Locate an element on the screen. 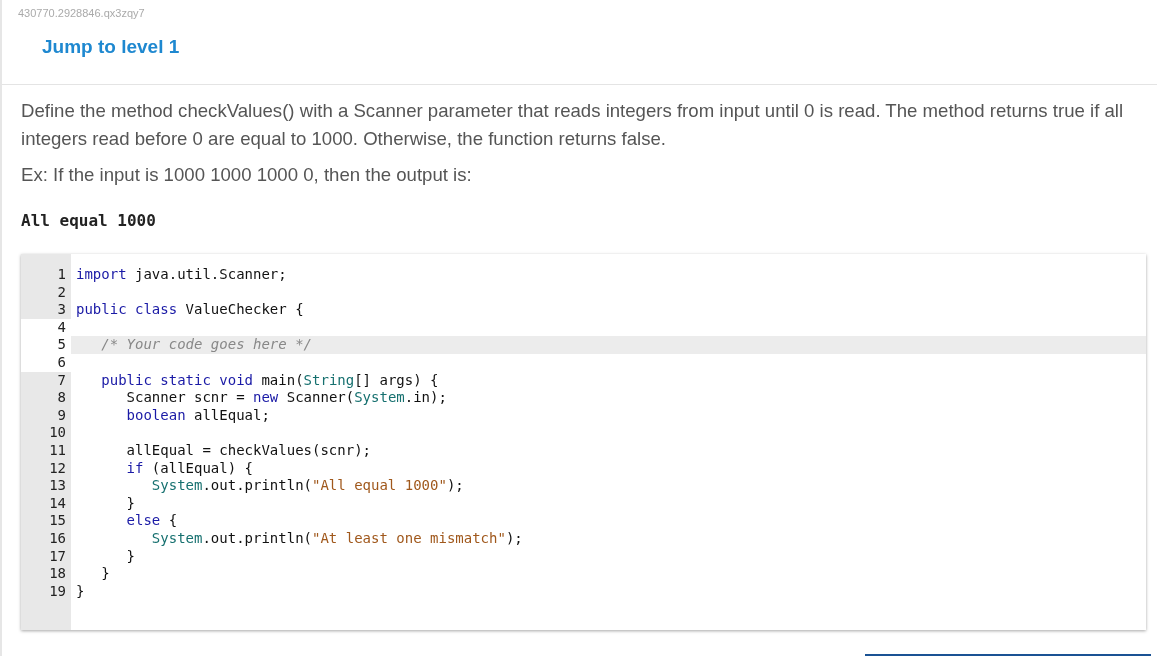 The height and width of the screenshot is (656, 1157). code-line: allEqual = checkValues(scnr); is located at coordinates (248, 450).